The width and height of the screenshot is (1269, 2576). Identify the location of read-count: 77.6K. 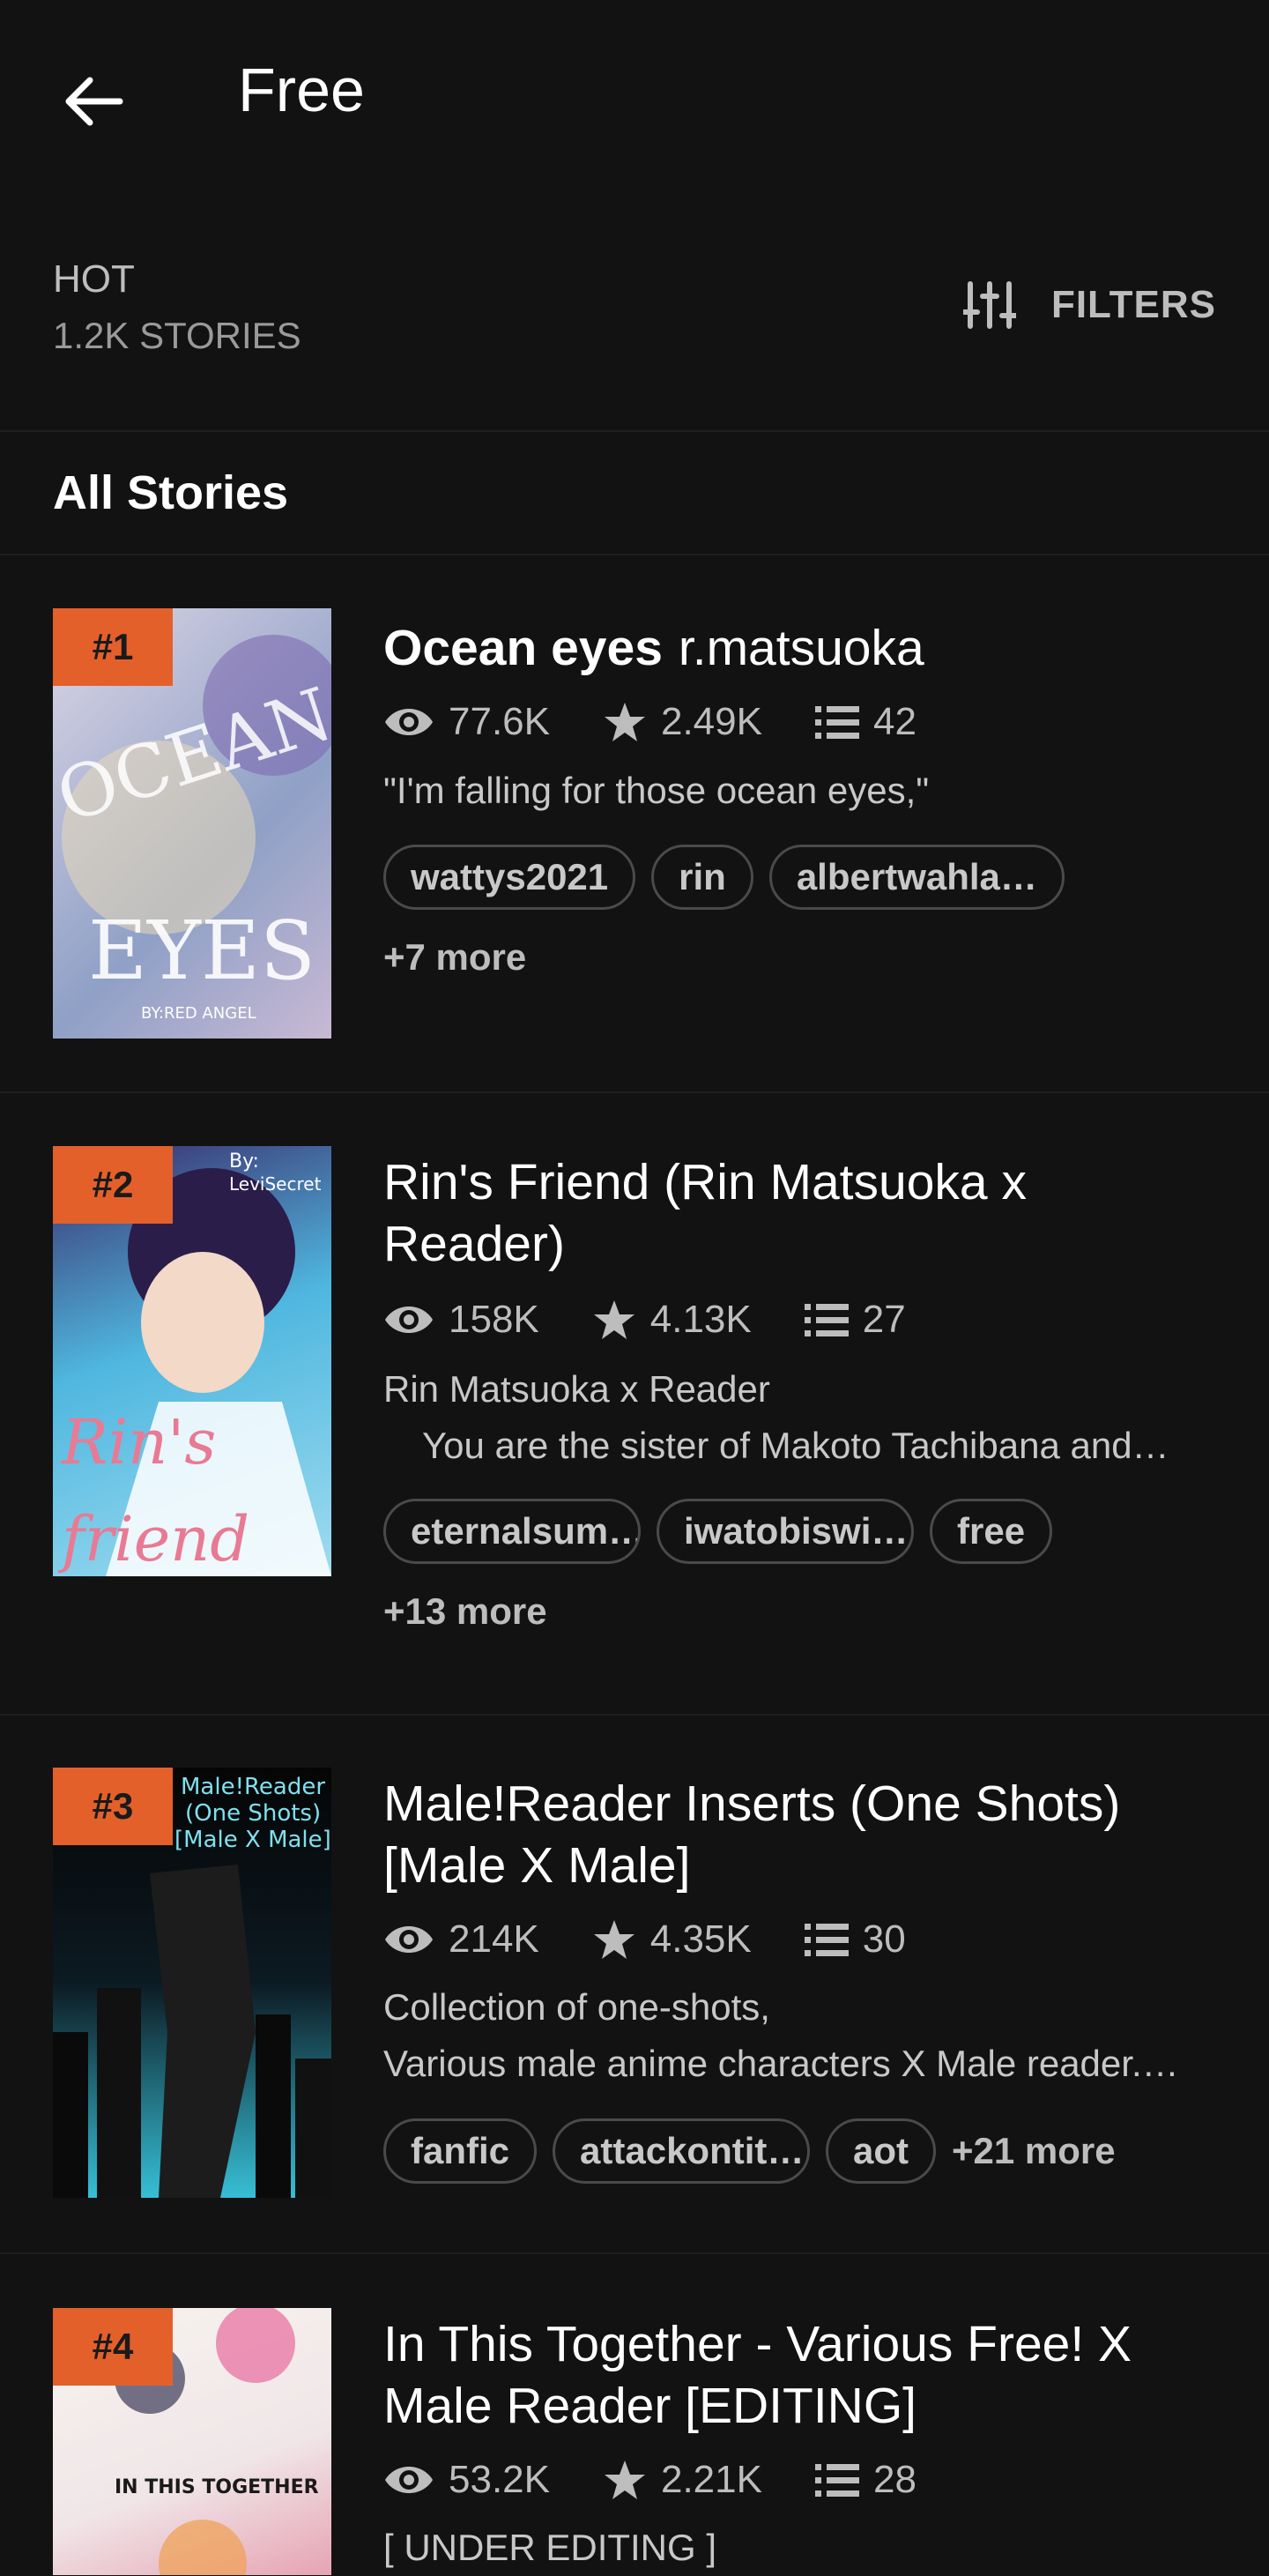
(499, 722).